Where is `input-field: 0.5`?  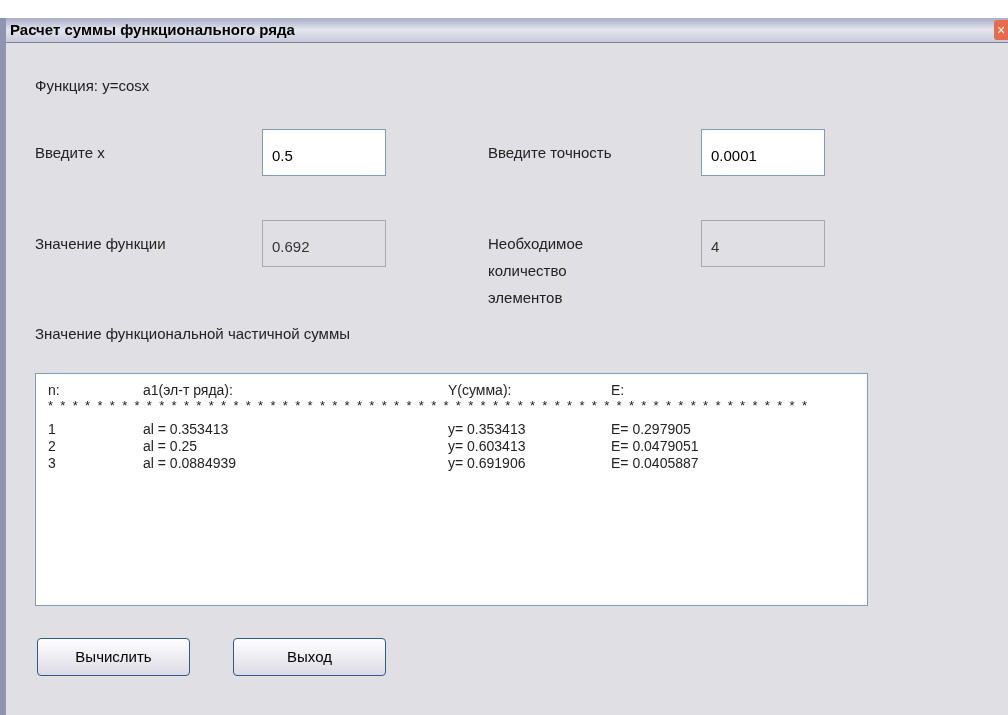 input-field: 0.5 is located at coordinates (324, 152).